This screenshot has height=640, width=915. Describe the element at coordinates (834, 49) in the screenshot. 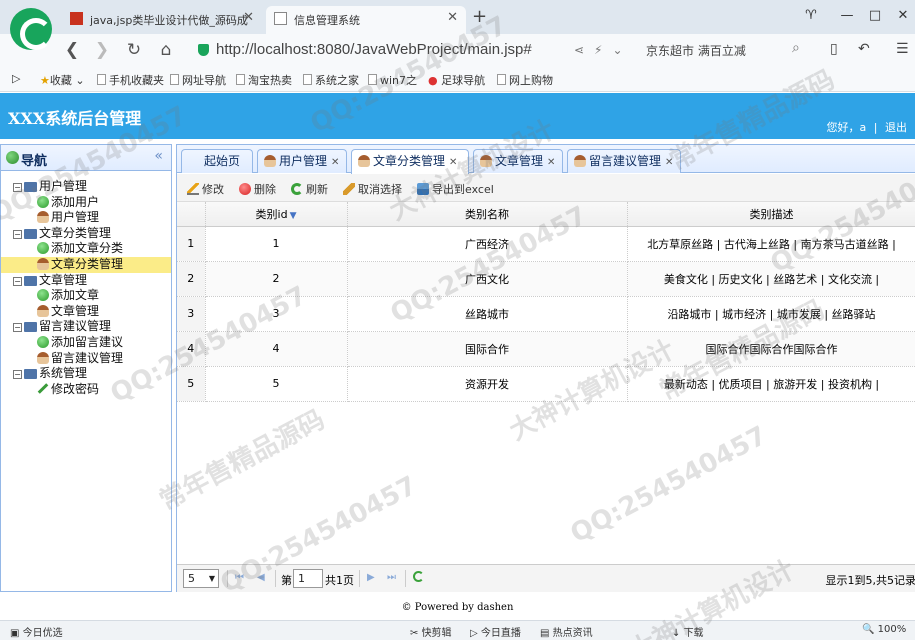

I see `phone-icon: ▯` at that location.